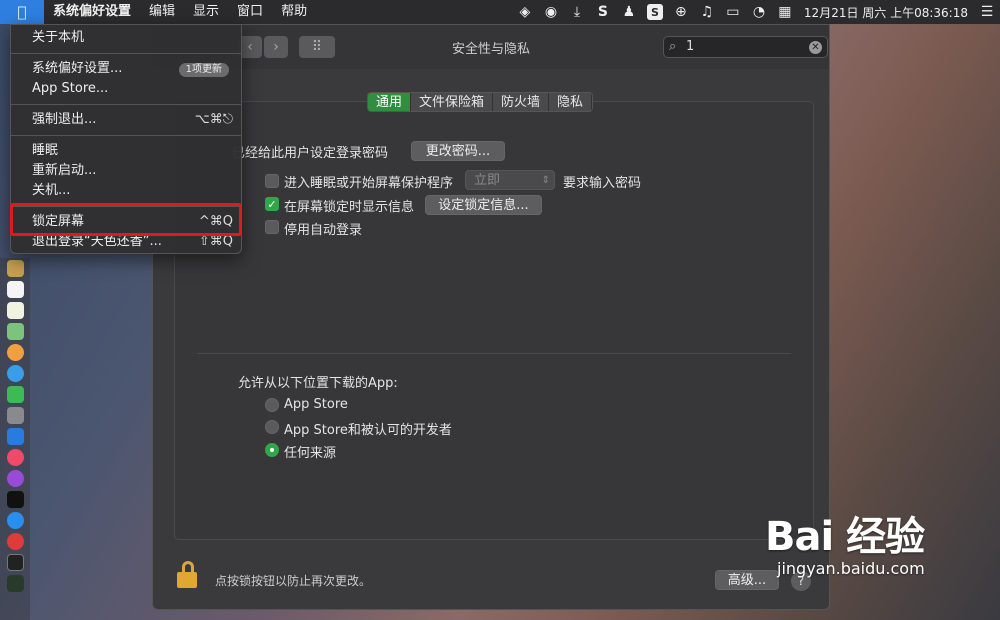 This screenshot has width=1000, height=620. Describe the element at coordinates (673, 46) in the screenshot. I see `search-icon: ⌕` at that location.